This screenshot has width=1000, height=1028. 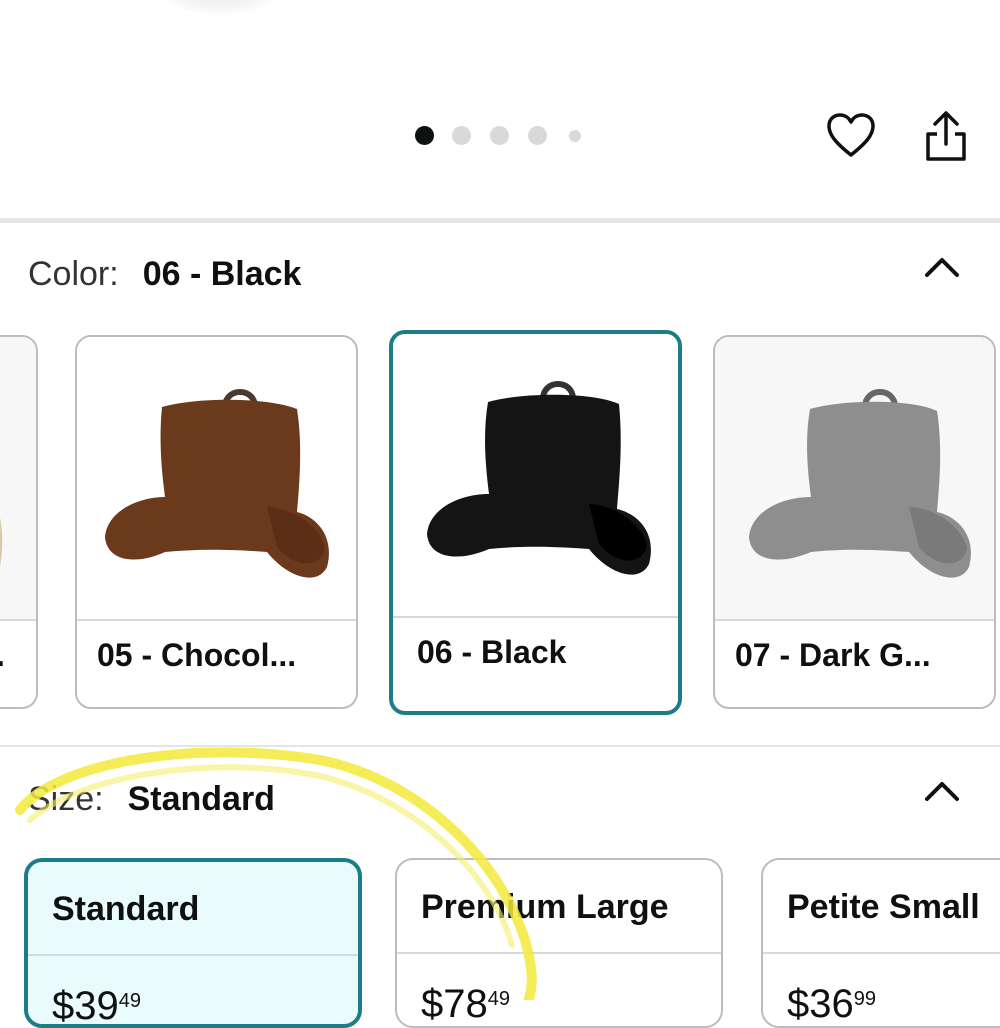 I want to click on color-header: Color: 06 - Black, so click(x=164, y=274).